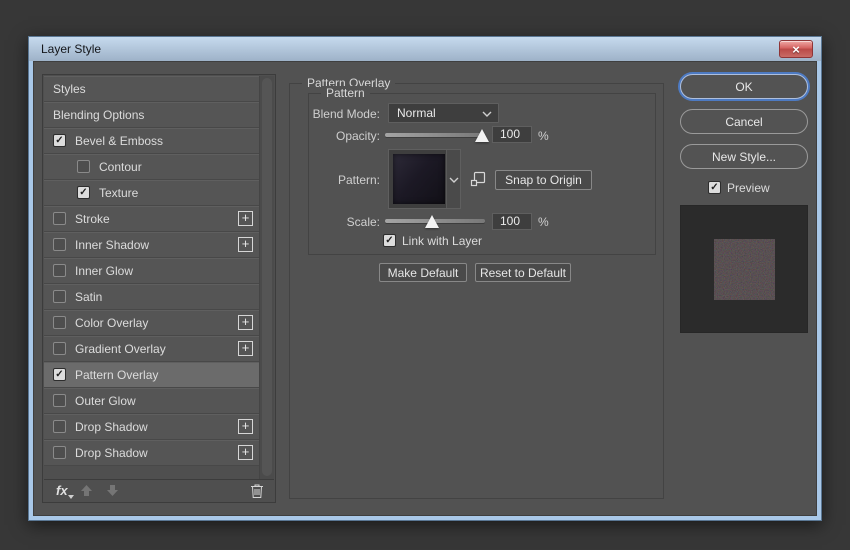 This screenshot has width=850, height=550. Describe the element at coordinates (523, 272) in the screenshot. I see `reset-to-default-button: Reset to Default` at that location.